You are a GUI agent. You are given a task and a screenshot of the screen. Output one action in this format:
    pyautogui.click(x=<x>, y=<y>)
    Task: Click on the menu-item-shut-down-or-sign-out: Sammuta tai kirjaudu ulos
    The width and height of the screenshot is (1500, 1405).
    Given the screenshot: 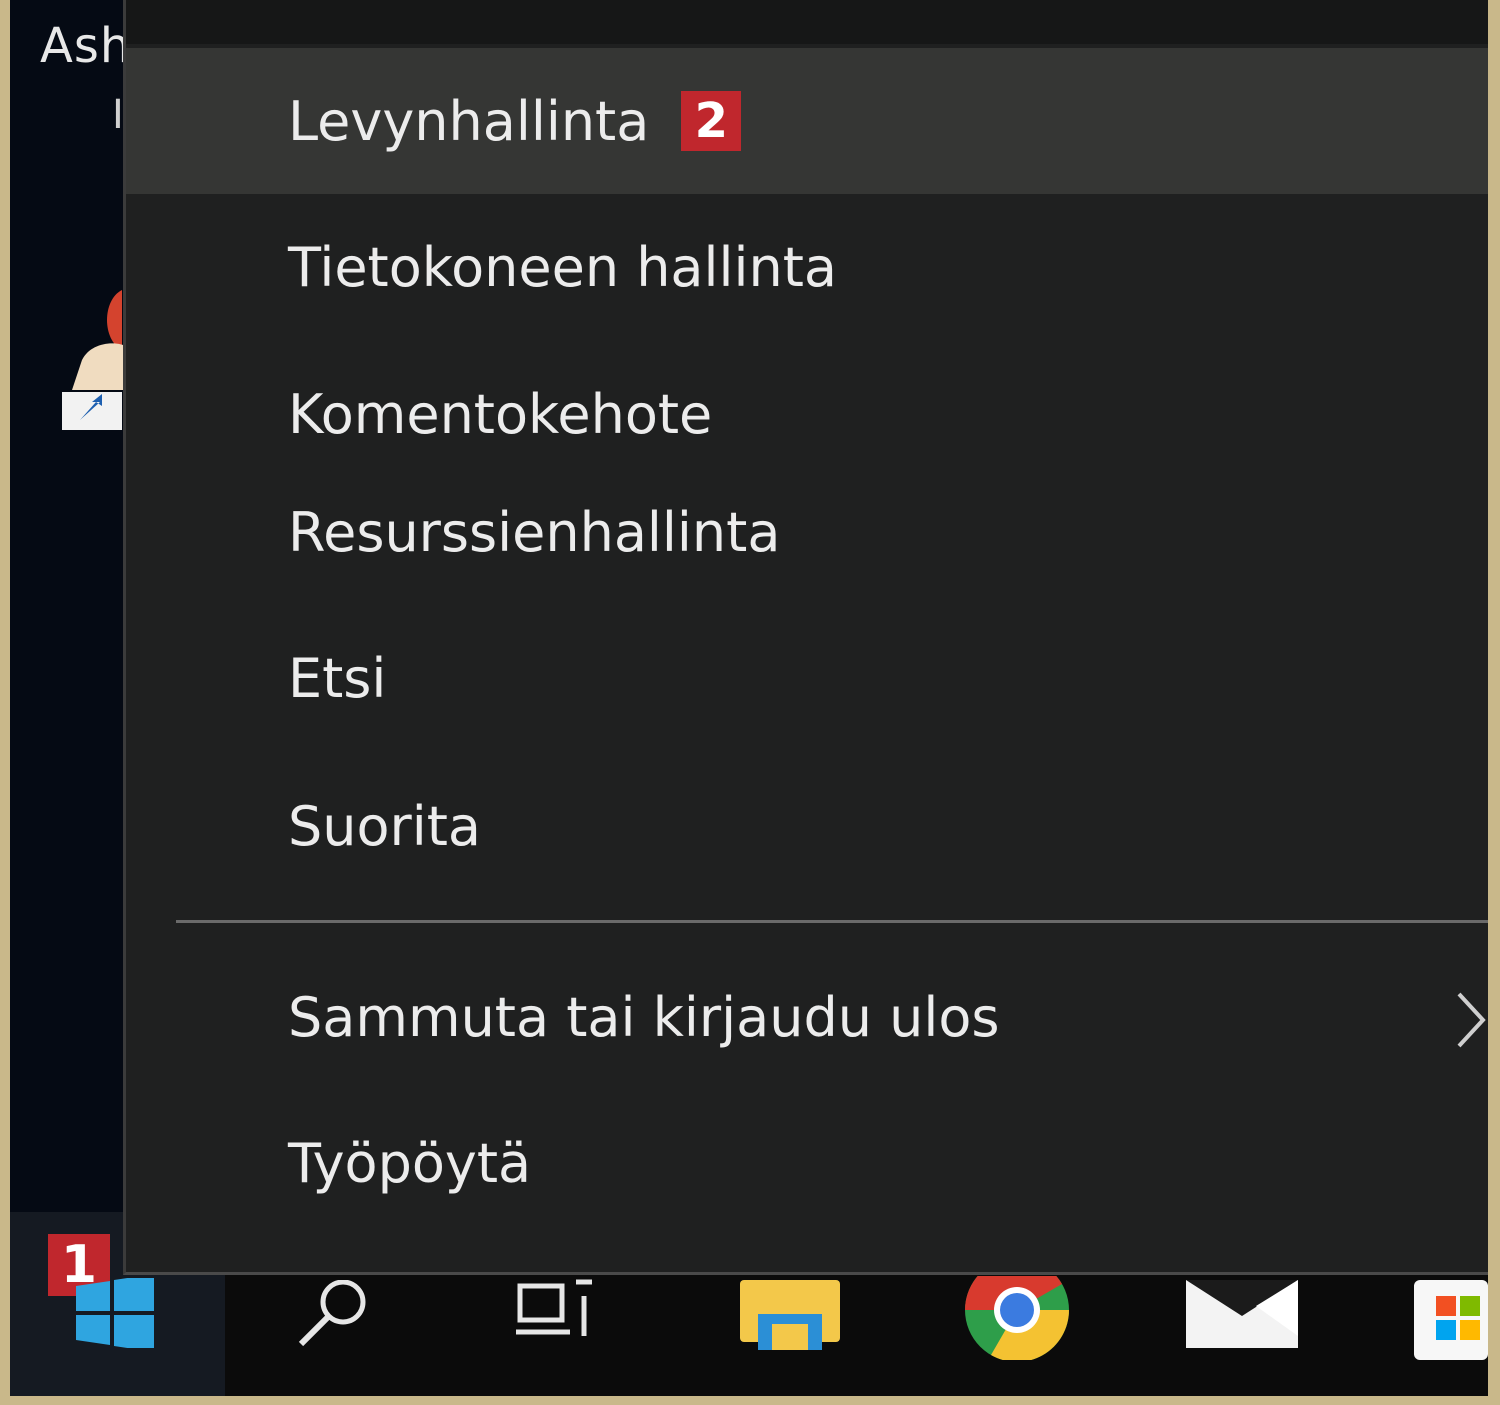 What is the action you would take?
    pyautogui.click(x=807, y=1017)
    